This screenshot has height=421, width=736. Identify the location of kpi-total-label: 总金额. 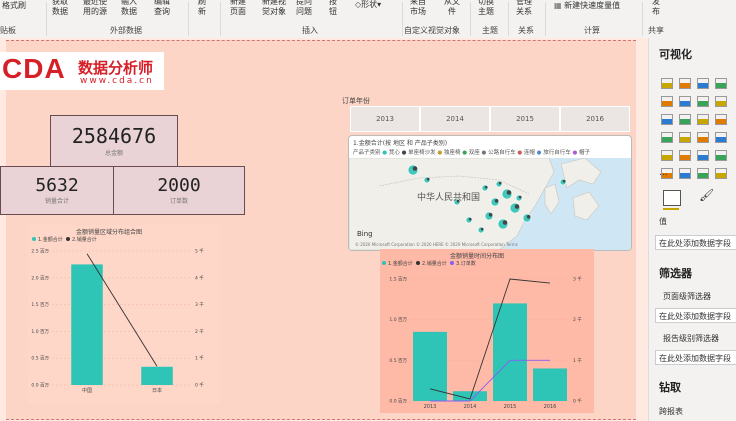
(113, 153).